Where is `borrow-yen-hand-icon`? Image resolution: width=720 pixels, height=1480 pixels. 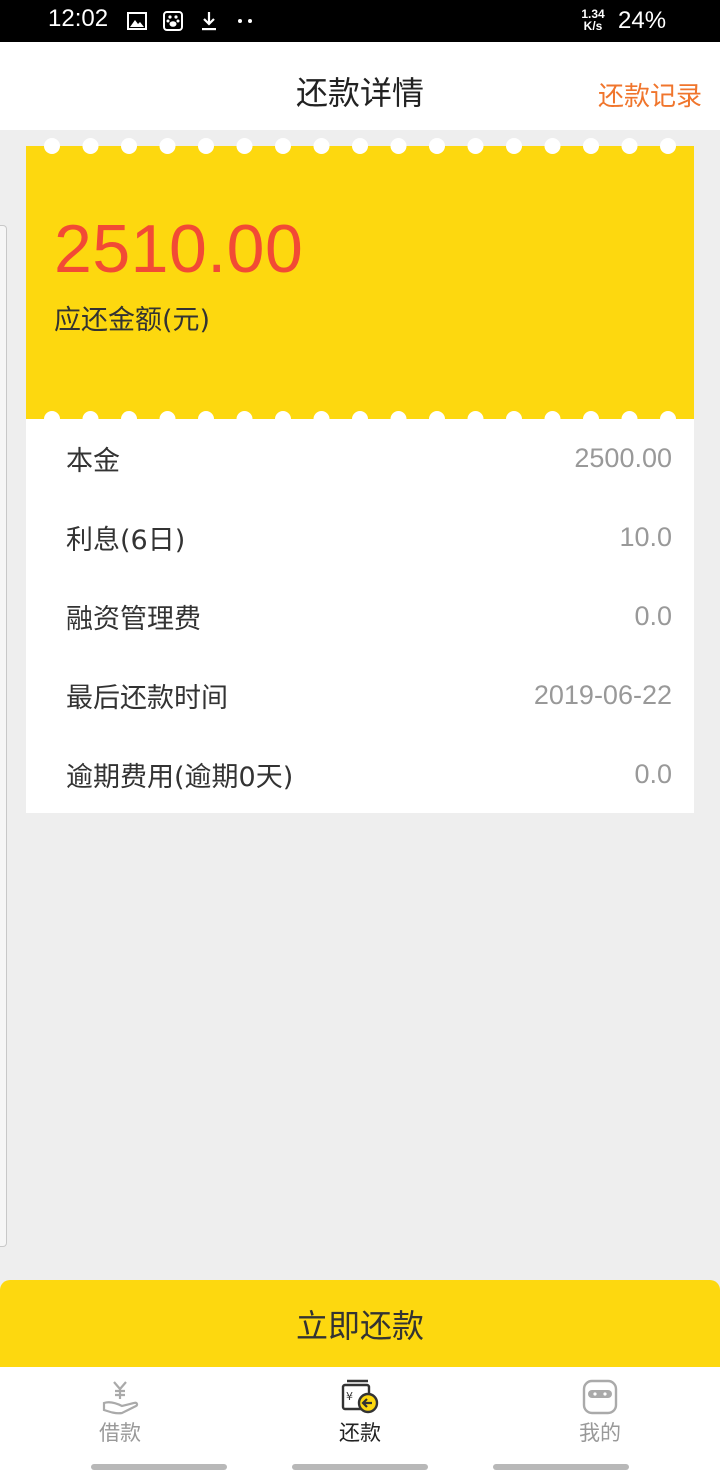
borrow-yen-hand-icon is located at coordinates (120, 1397).